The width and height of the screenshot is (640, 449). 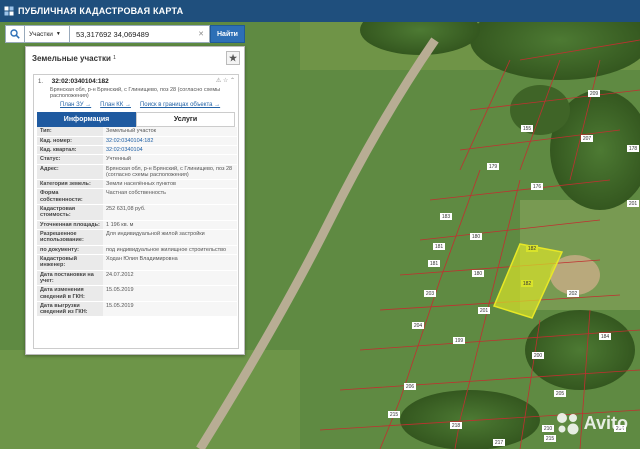 I want to click on chevron-down-icon: ▼, so click(x=58, y=34).